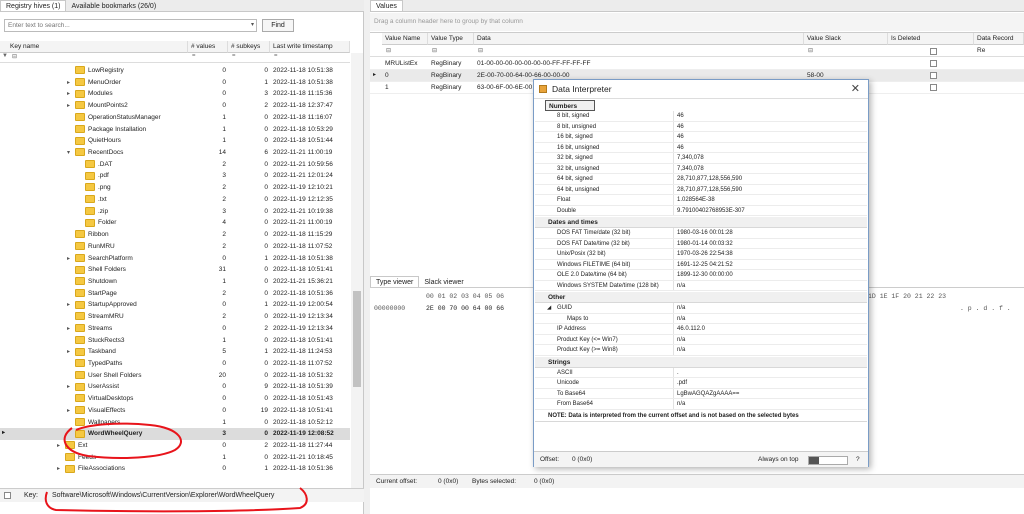 The image size is (1024, 514). What do you see at coordinates (176, 467) in the screenshot?
I see `annotation-layer` at bounding box center [176, 467].